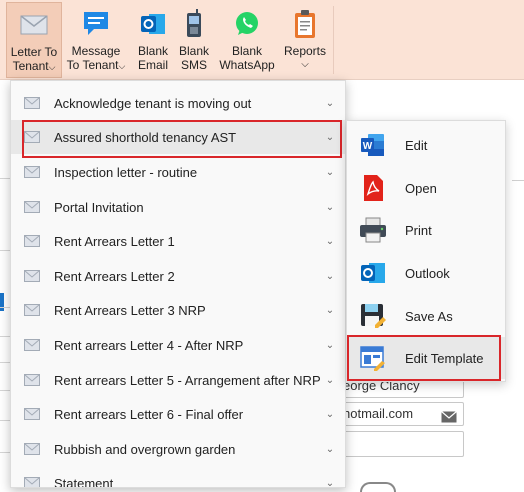 The height and width of the screenshot is (492, 524). What do you see at coordinates (130, 310) in the screenshot?
I see `menu-item-label: Rent Arrears Letter 3 NRP` at bounding box center [130, 310].